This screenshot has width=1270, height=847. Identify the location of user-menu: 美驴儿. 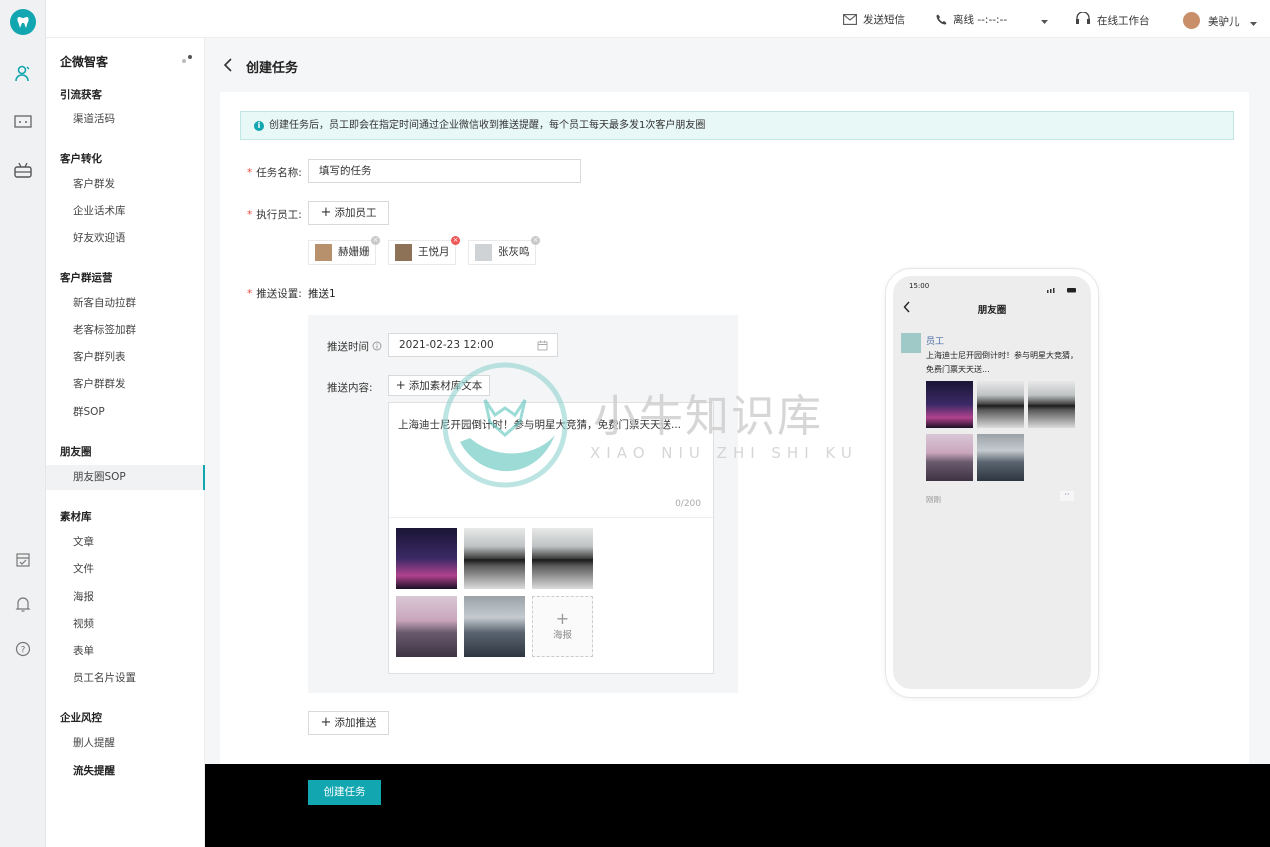
(1220, 20).